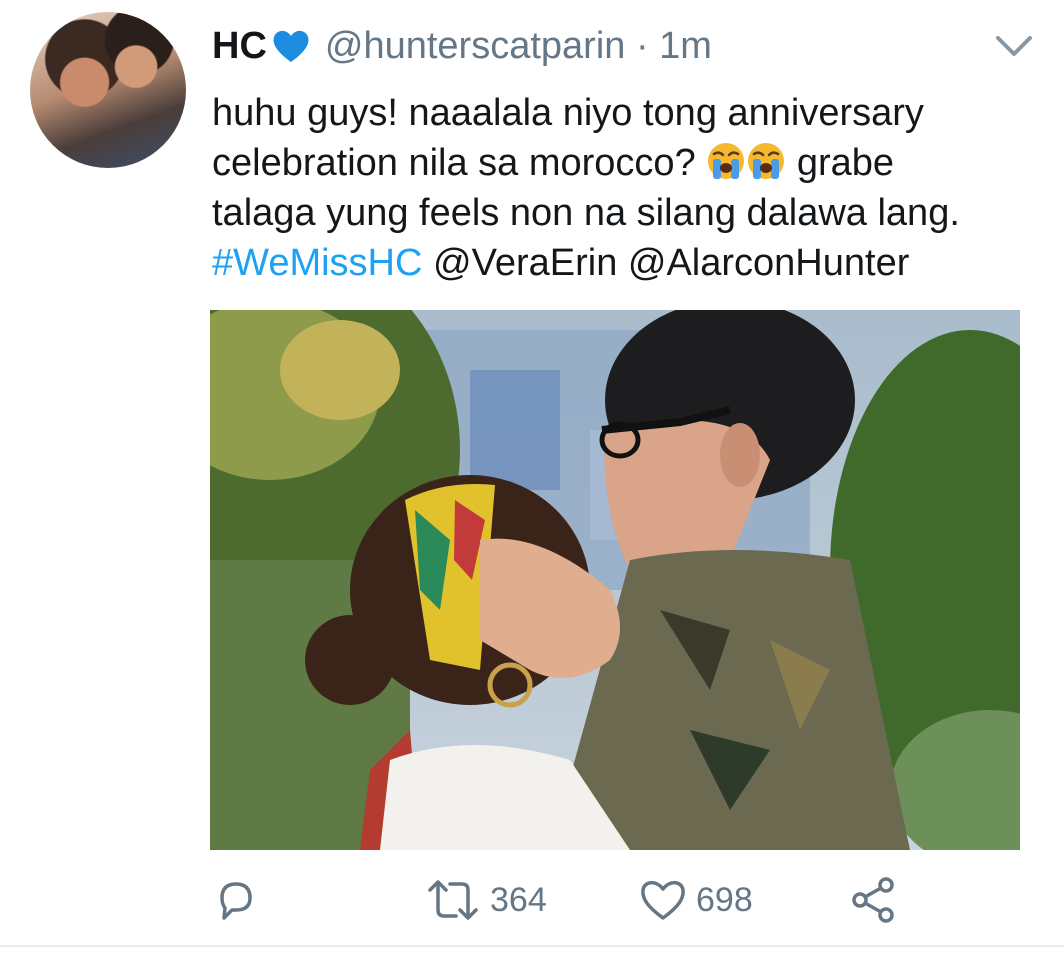  Describe the element at coordinates (1014, 46) in the screenshot. I see `chevron-down-icon` at that location.